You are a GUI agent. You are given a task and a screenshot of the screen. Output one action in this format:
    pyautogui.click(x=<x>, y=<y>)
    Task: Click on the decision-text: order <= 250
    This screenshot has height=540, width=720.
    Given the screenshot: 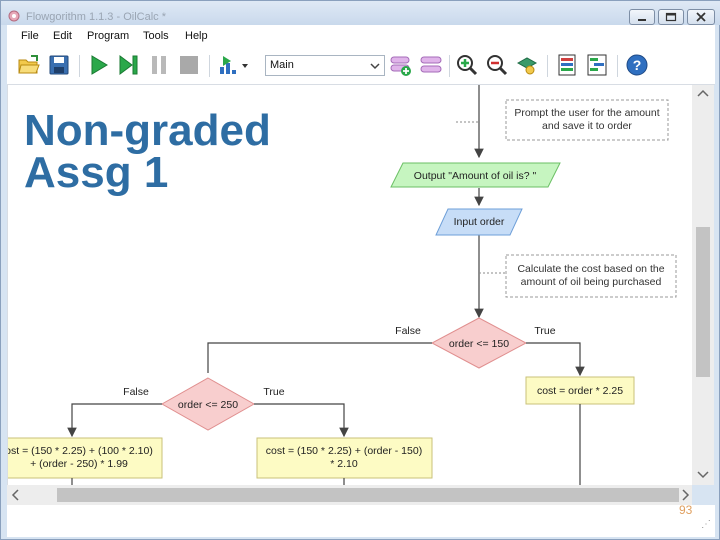 What is the action you would take?
    pyautogui.click(x=208, y=405)
    